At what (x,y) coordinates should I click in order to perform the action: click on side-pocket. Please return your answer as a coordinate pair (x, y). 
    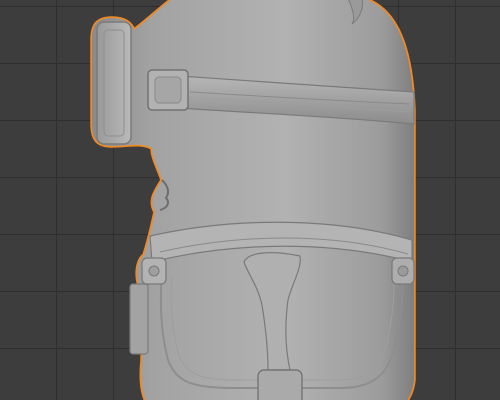
    Looking at the image, I should click on (139, 319).